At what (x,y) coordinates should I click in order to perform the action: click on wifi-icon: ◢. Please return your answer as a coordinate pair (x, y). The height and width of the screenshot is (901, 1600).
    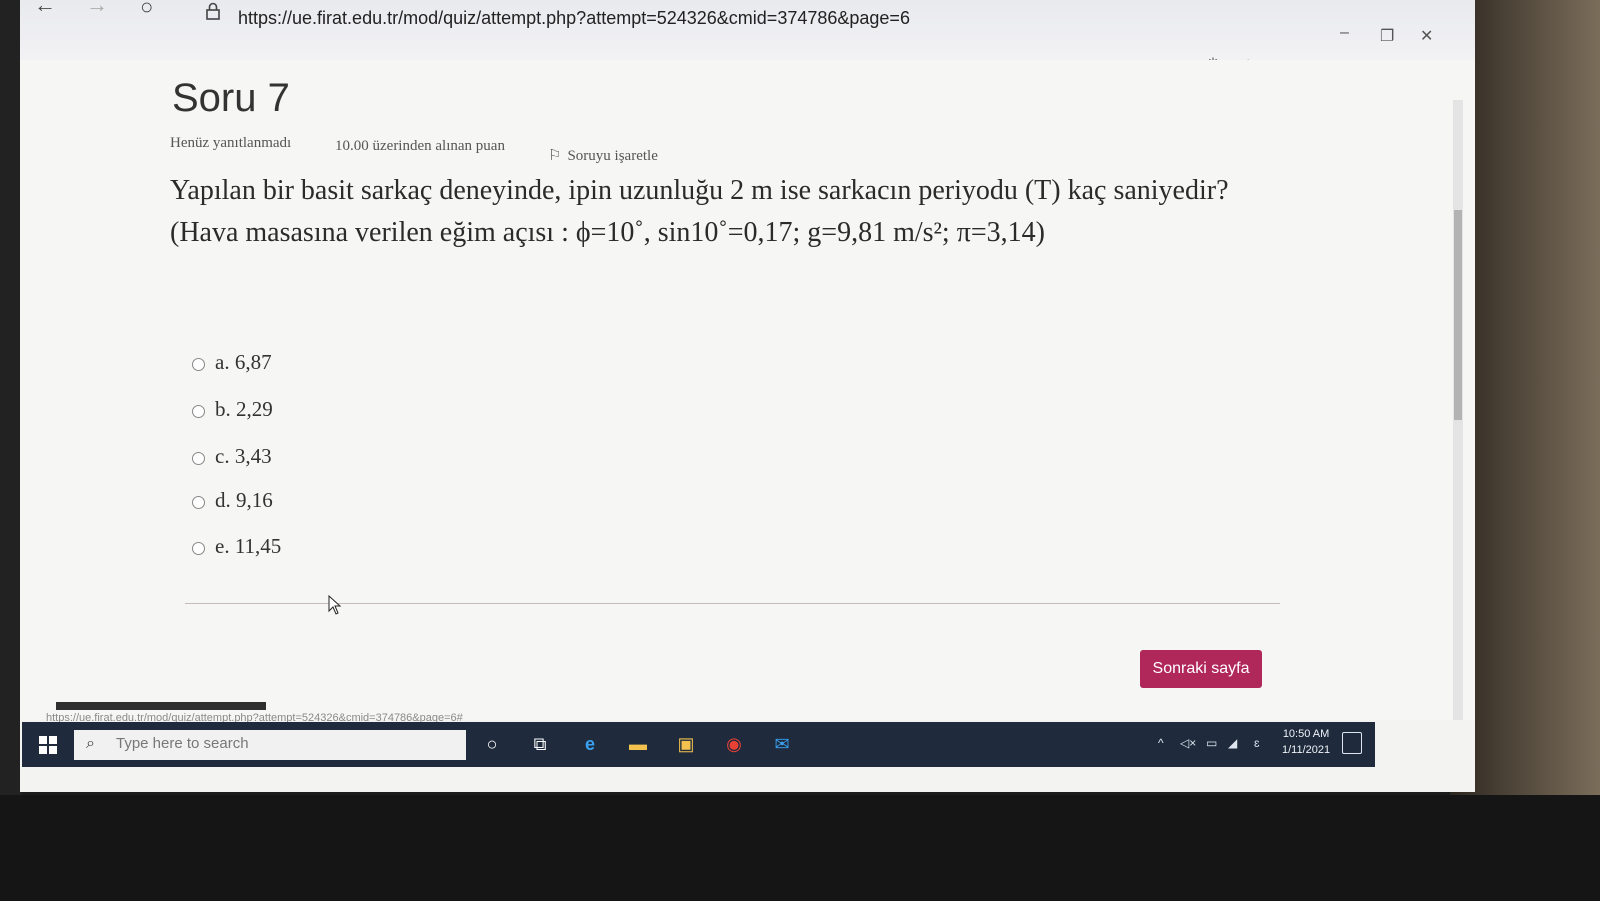
    Looking at the image, I should click on (1232, 743).